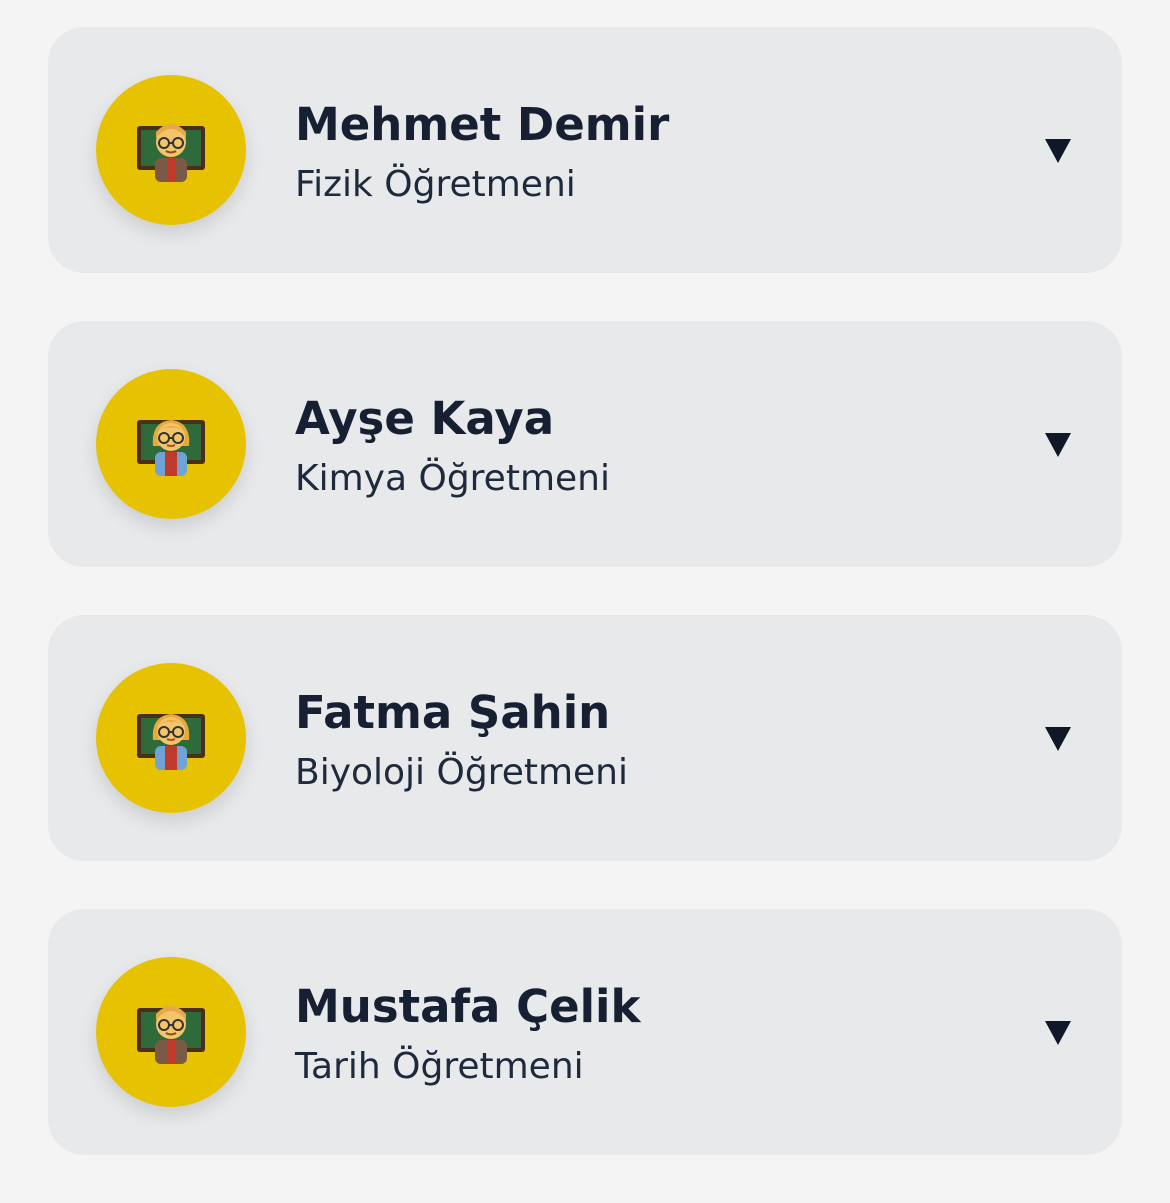 This screenshot has height=1203, width=1170. Describe the element at coordinates (435, 184) in the screenshot. I see `teacher-role: Fizik Öğretmeni` at that location.